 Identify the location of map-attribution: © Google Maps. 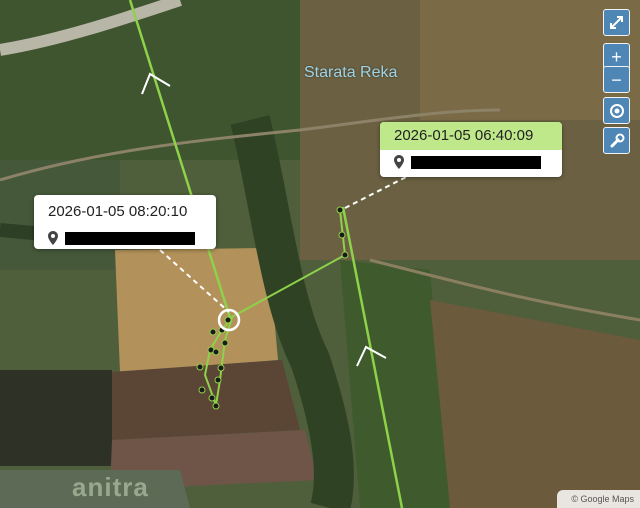
(598, 499).